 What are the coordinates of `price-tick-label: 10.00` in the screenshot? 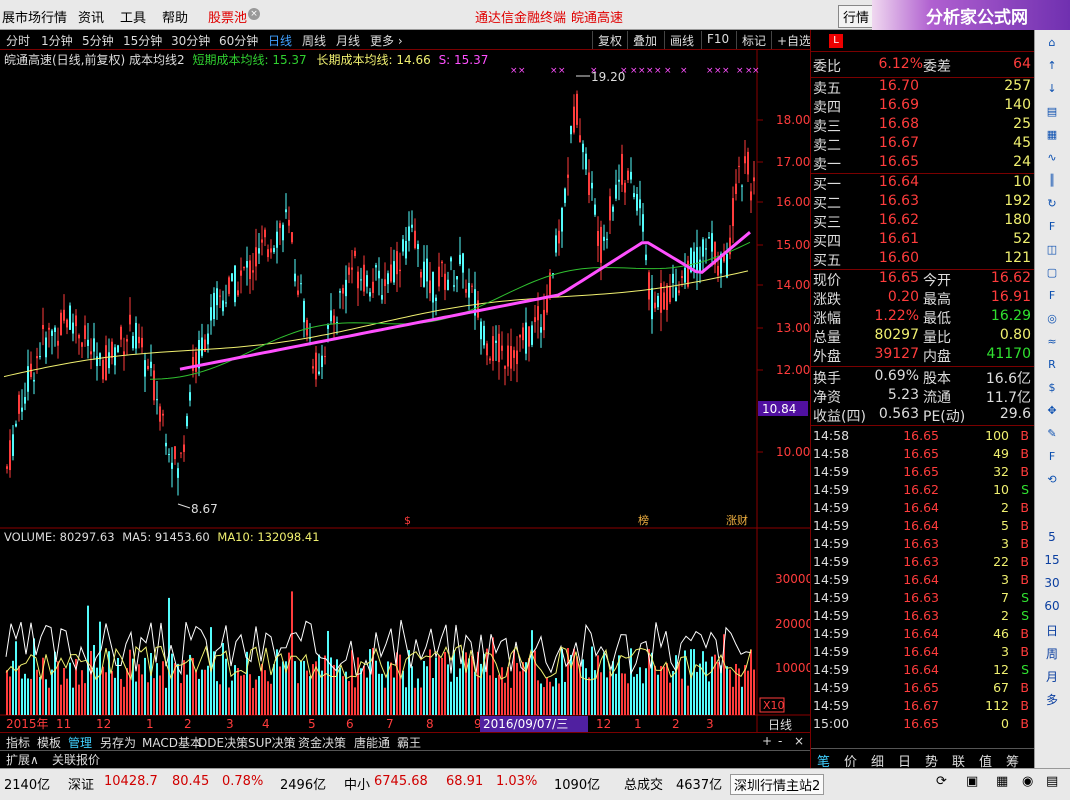 It's located at (793, 452).